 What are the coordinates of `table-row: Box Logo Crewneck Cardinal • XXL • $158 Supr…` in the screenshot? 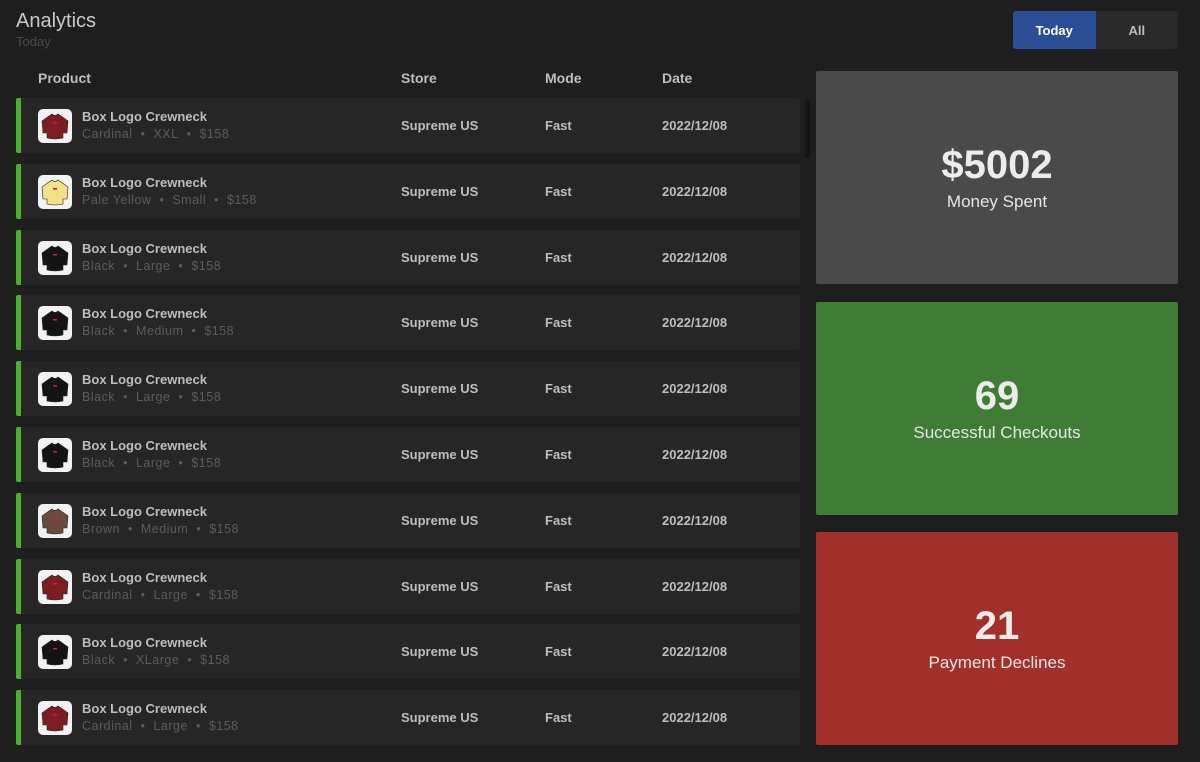 It's located at (408, 125).